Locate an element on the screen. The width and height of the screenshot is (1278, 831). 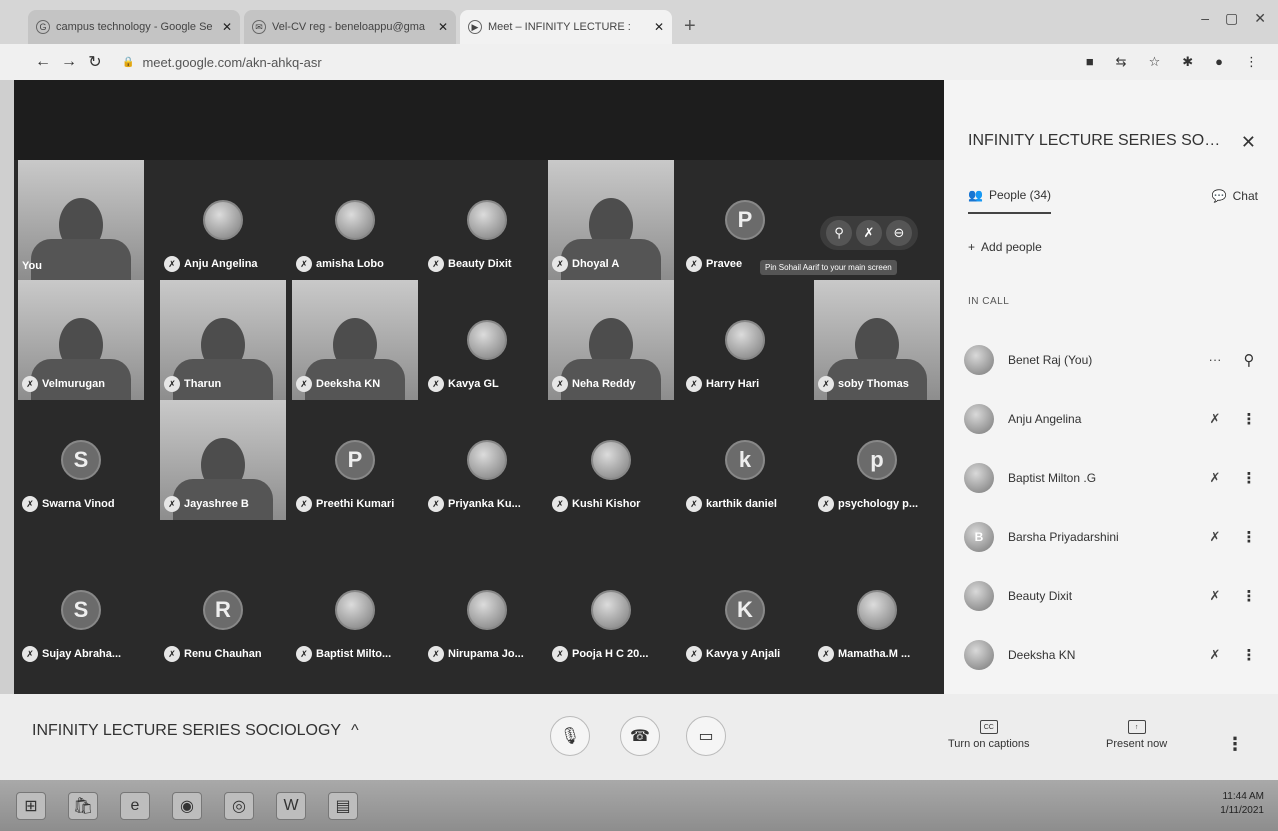
captions-icon: CC is located at coordinates (988, 727).